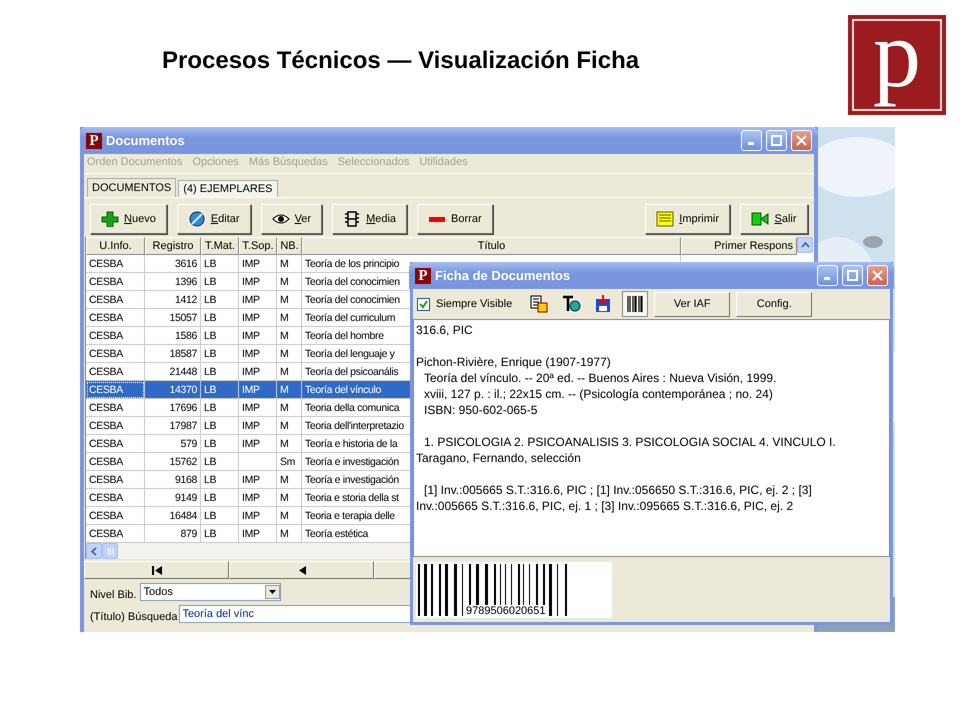  What do you see at coordinates (499, 458) in the screenshot?
I see `record-line: Taragano, Fernando, selección` at bounding box center [499, 458].